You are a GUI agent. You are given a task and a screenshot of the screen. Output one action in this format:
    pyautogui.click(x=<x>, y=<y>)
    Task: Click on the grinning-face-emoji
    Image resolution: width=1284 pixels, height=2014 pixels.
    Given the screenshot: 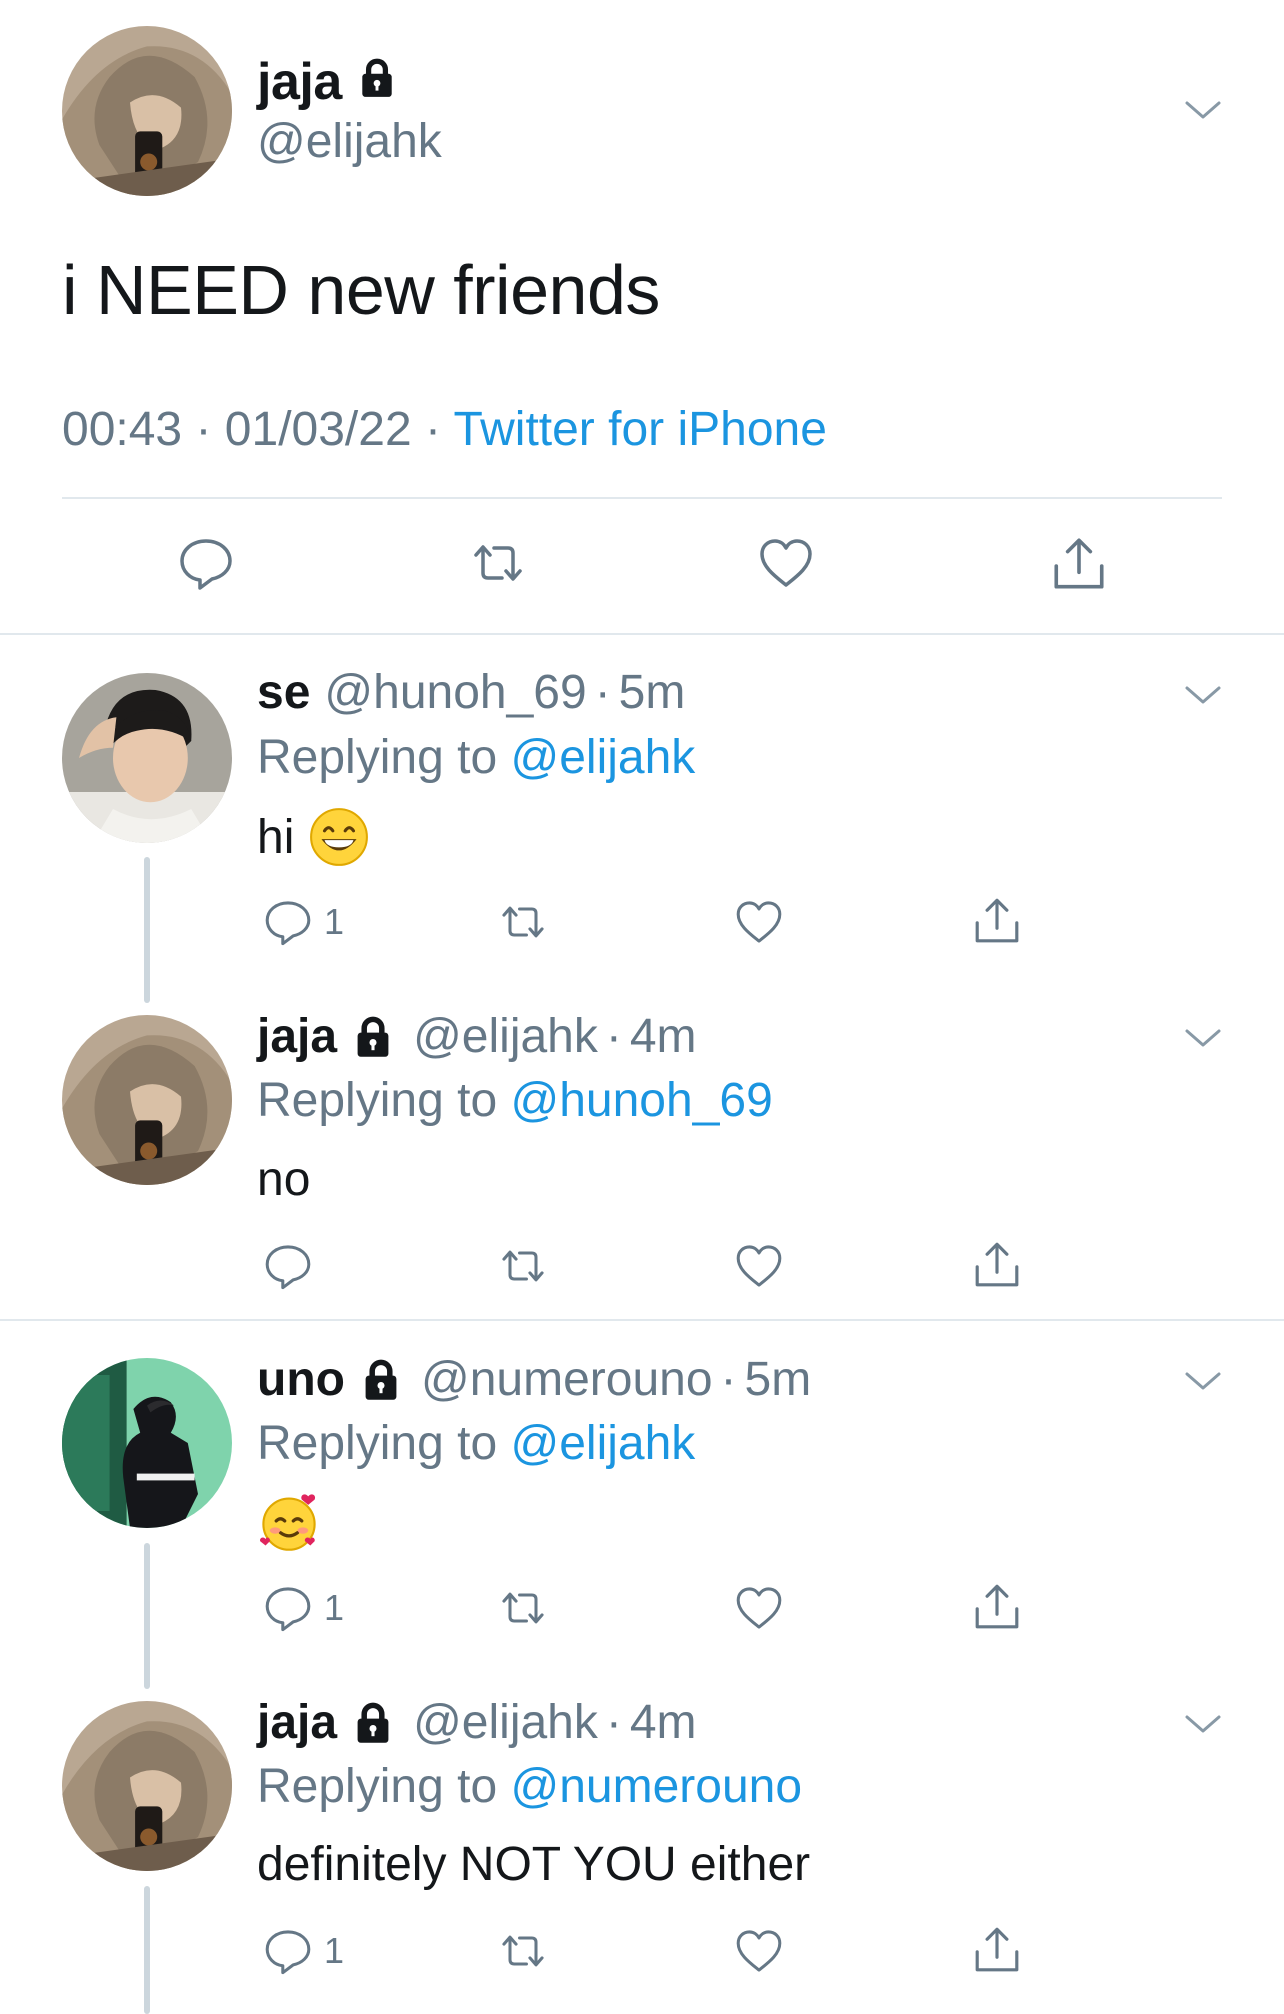 What is the action you would take?
    pyautogui.click(x=339, y=837)
    